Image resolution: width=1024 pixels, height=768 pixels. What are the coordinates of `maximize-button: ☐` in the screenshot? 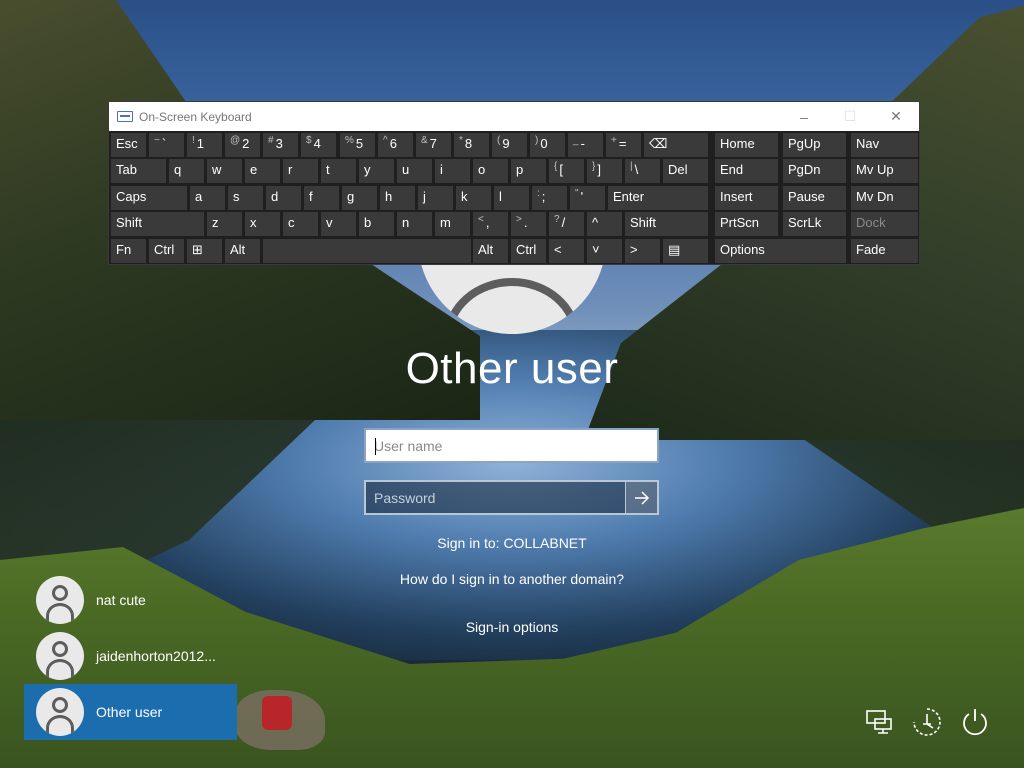 It's located at (850, 116).